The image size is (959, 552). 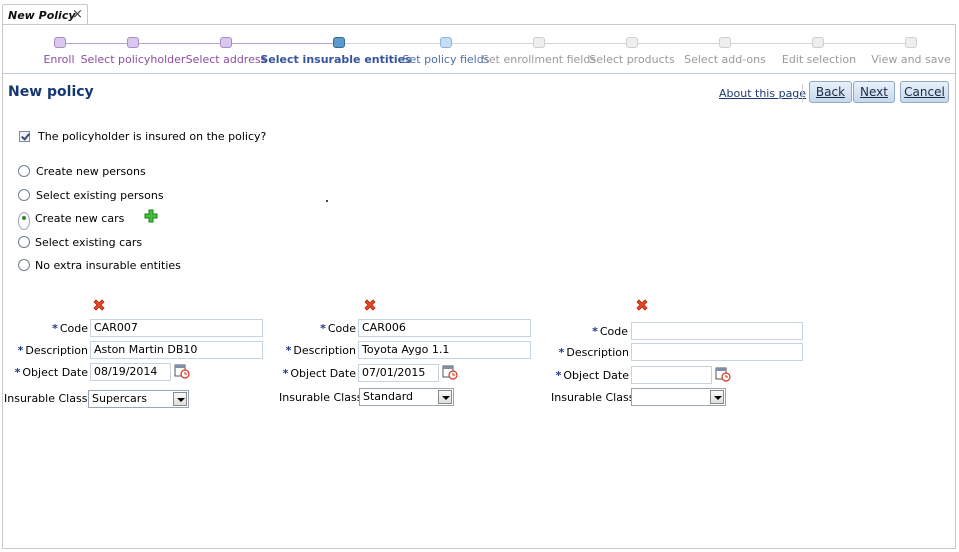 What do you see at coordinates (911, 42) in the screenshot?
I see `train-stop-view-and-save` at bounding box center [911, 42].